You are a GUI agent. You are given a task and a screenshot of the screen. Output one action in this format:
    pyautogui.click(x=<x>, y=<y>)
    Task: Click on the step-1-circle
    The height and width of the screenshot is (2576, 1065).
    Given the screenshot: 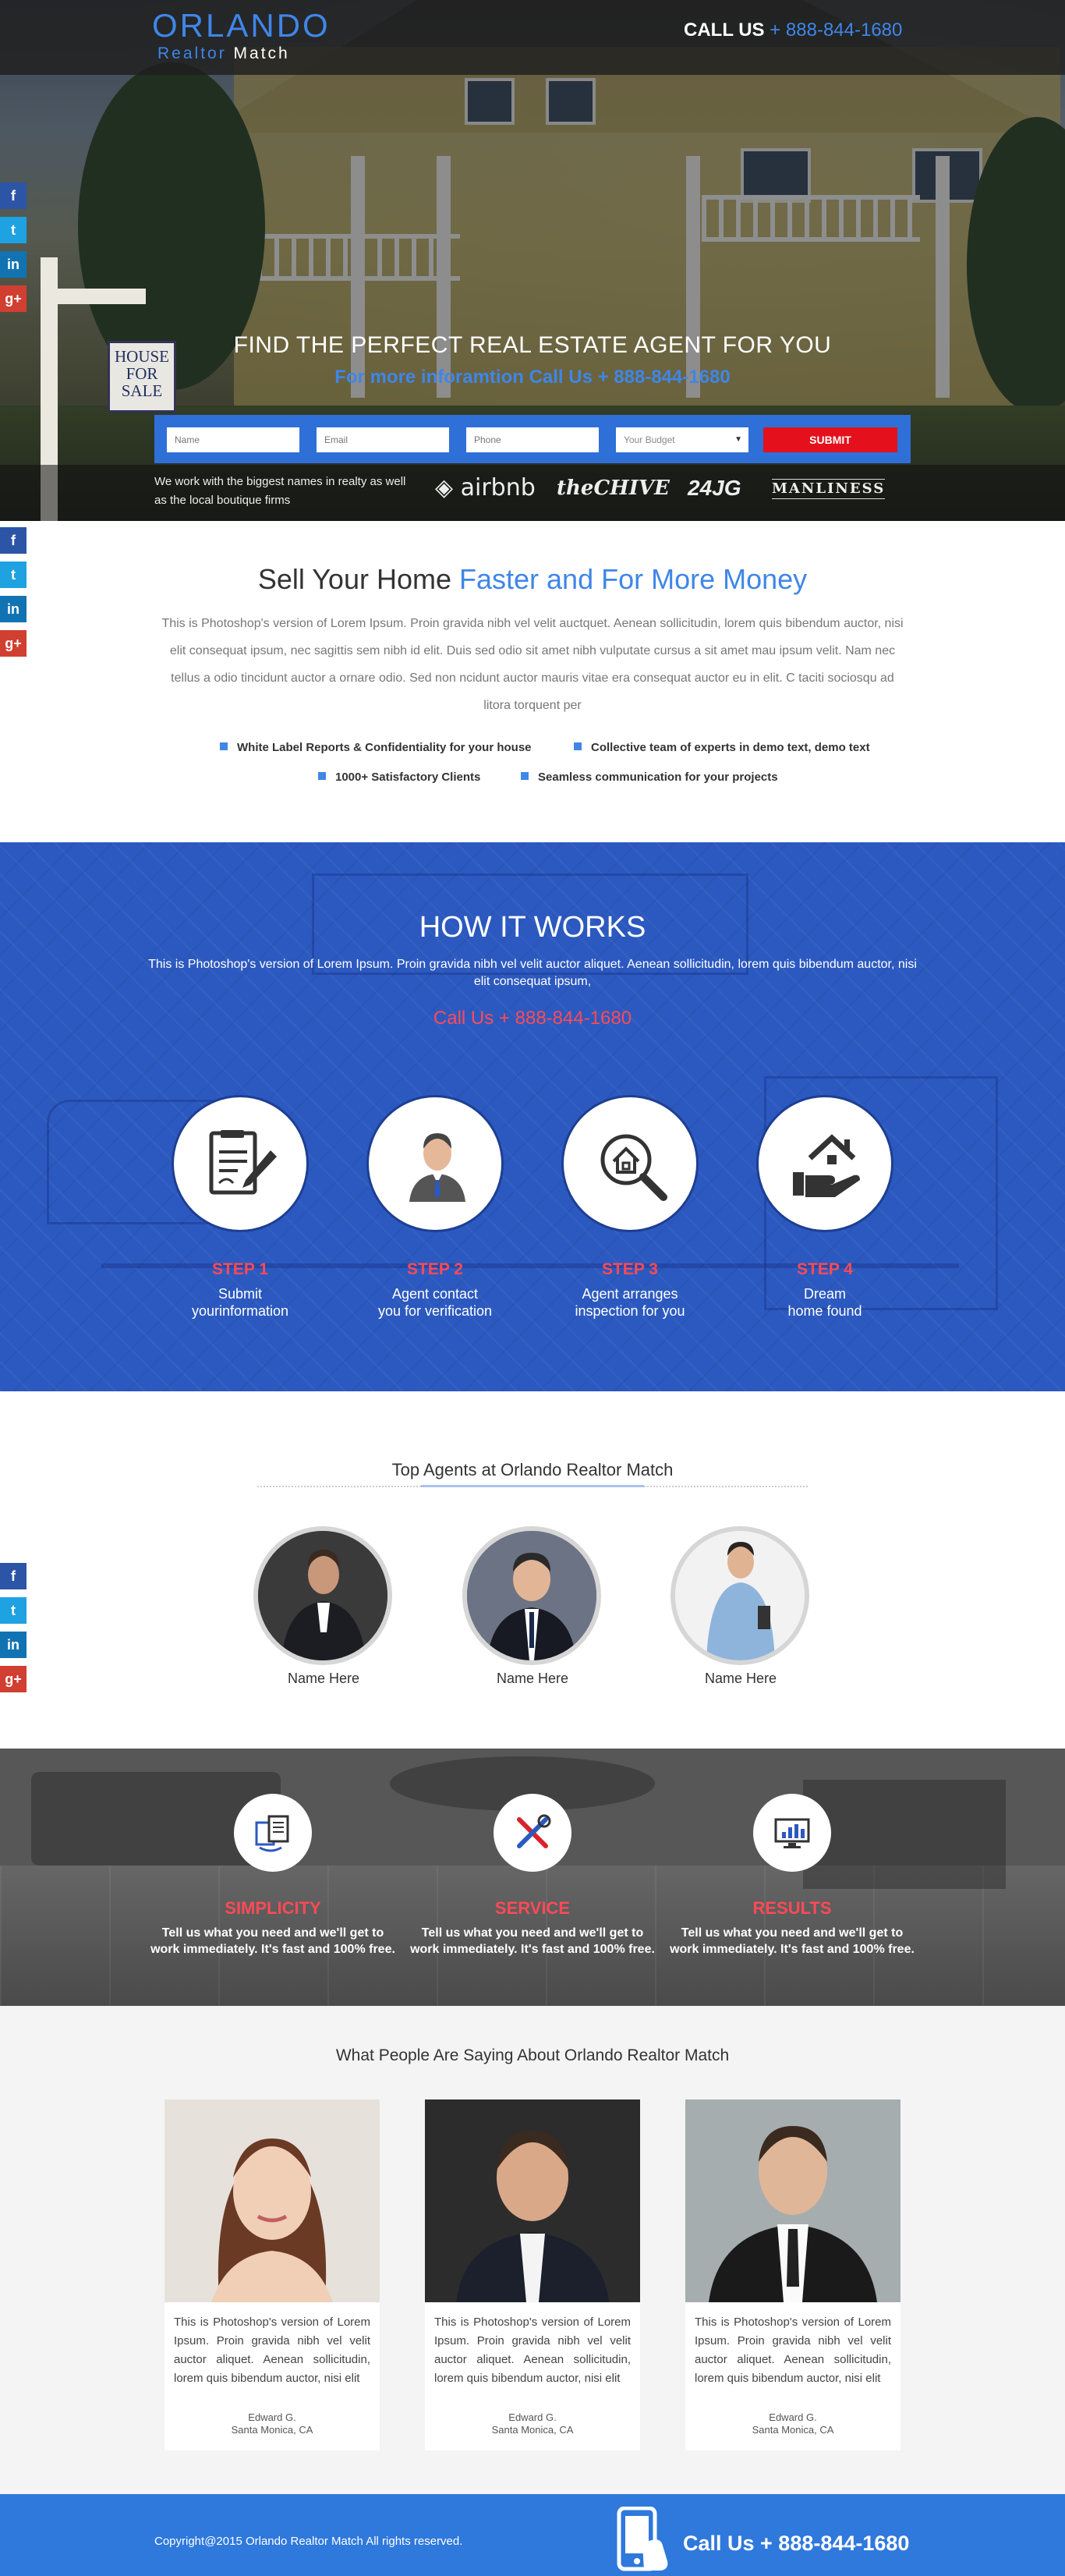 What is the action you would take?
    pyautogui.click(x=240, y=1163)
    